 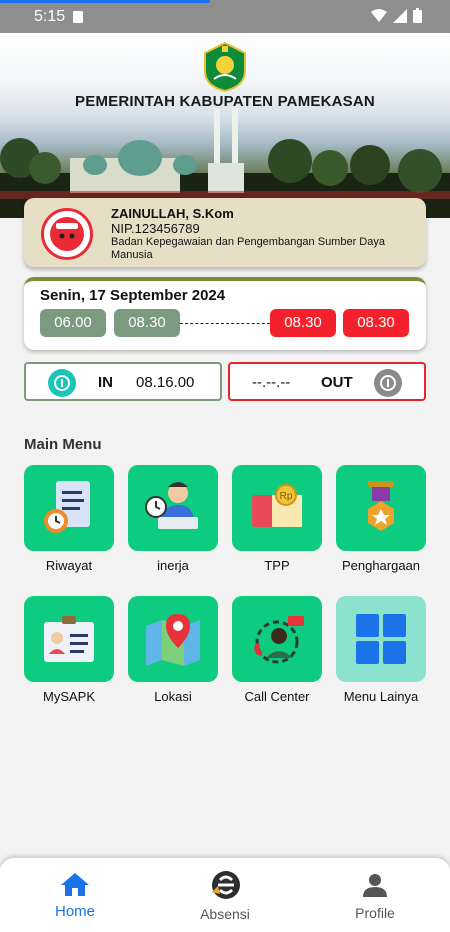 I want to click on absensi-logo-icon, so click(x=226, y=885).